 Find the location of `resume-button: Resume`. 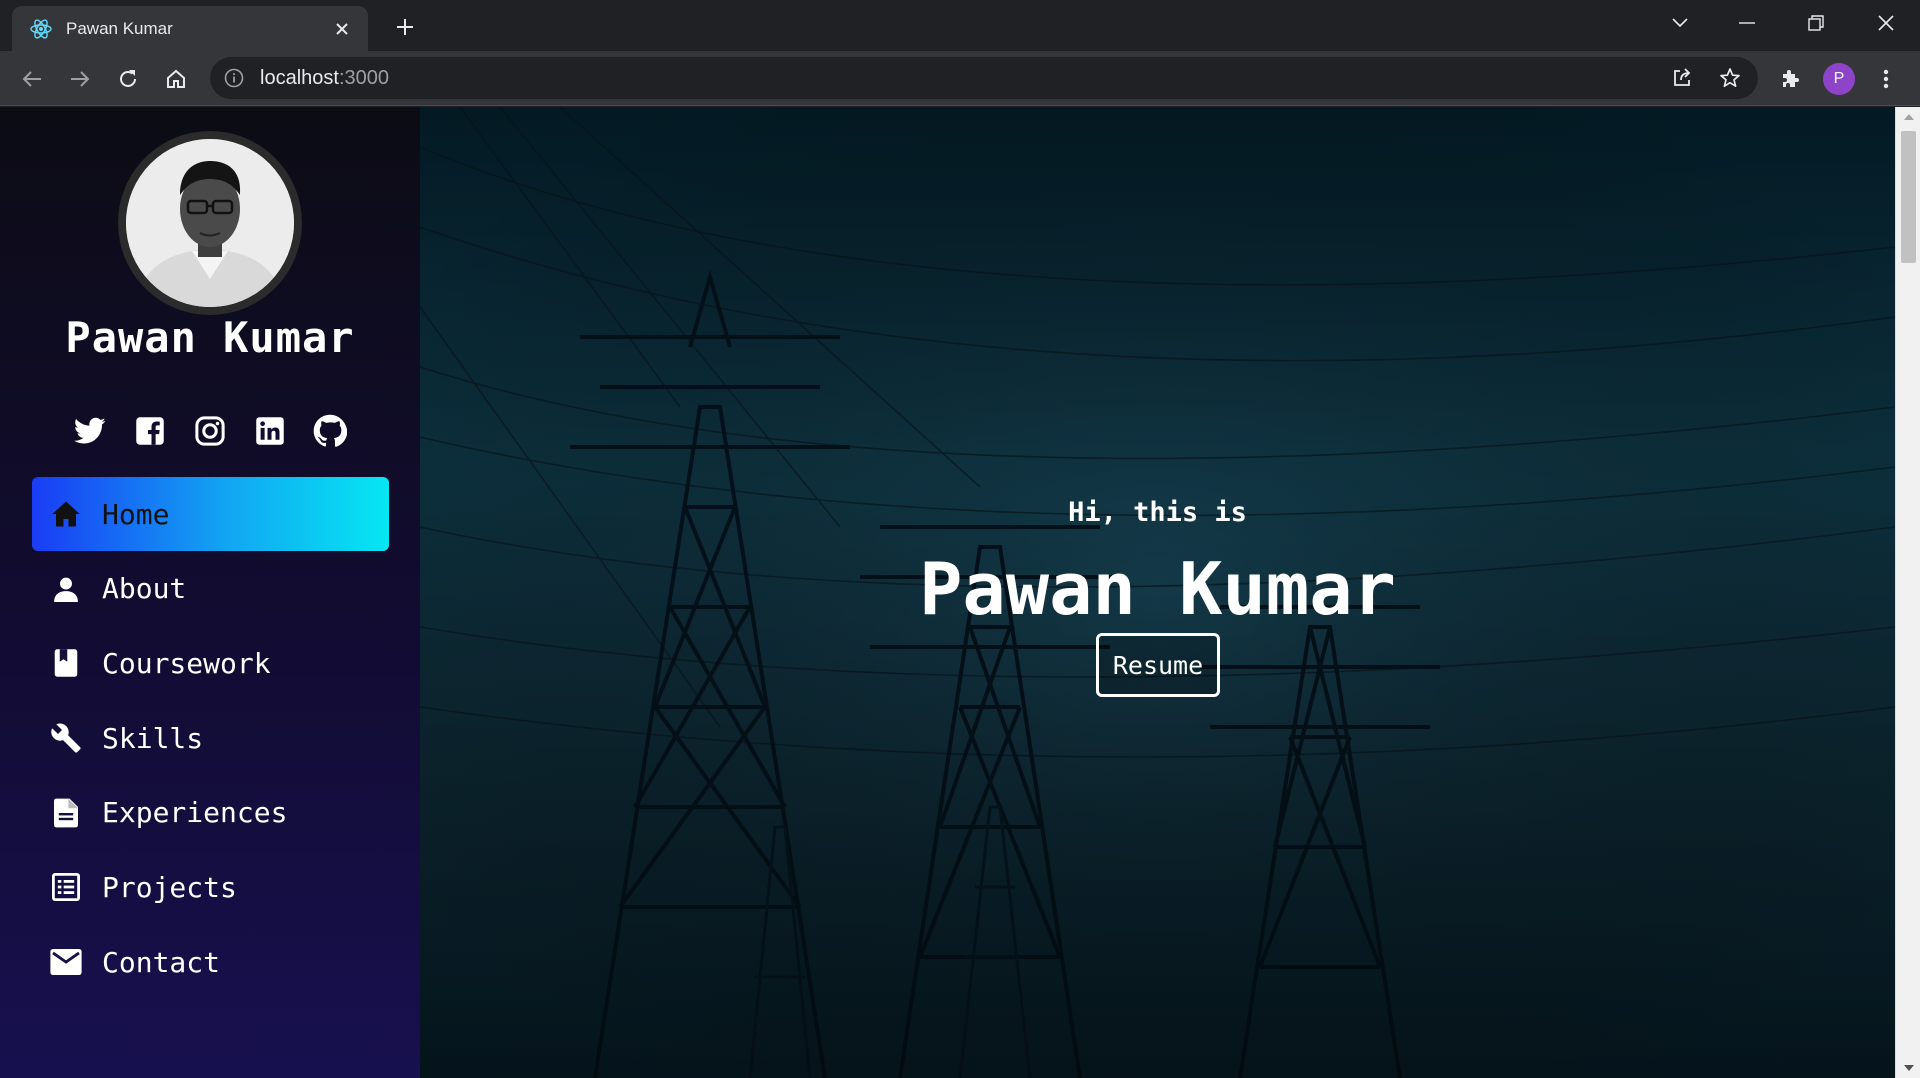

resume-button: Resume is located at coordinates (1158, 665).